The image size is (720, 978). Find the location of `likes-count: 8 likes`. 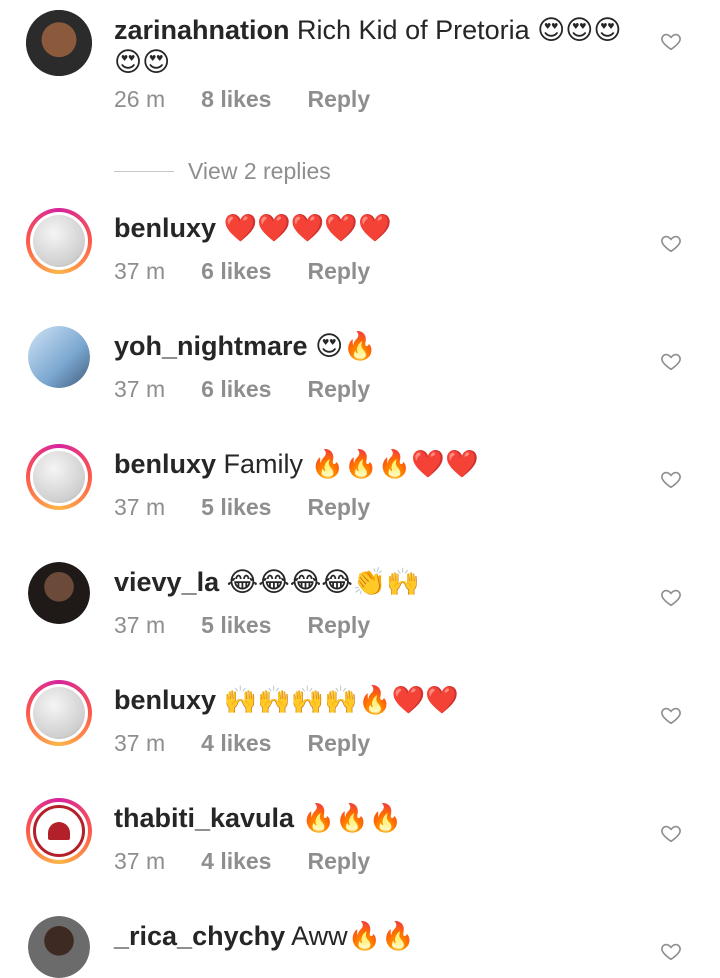

likes-count: 8 likes is located at coordinates (236, 99).